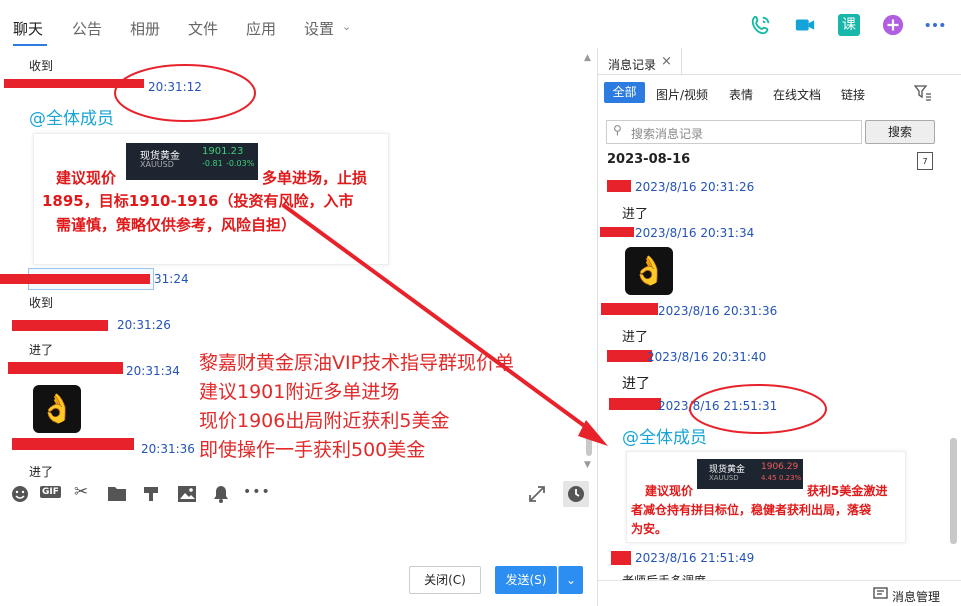 This screenshot has height=606, width=961. Describe the element at coordinates (20, 494) in the screenshot. I see `emoji-icon` at that location.